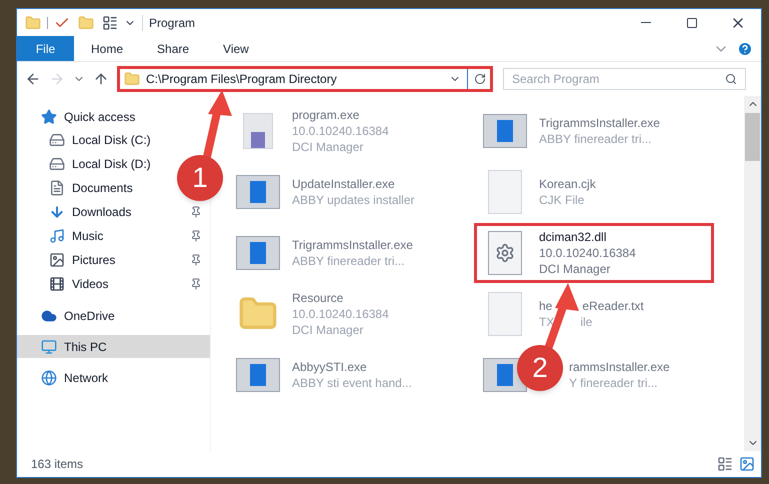 The width and height of the screenshot is (769, 484). I want to click on new-folder-icon, so click(86, 22).